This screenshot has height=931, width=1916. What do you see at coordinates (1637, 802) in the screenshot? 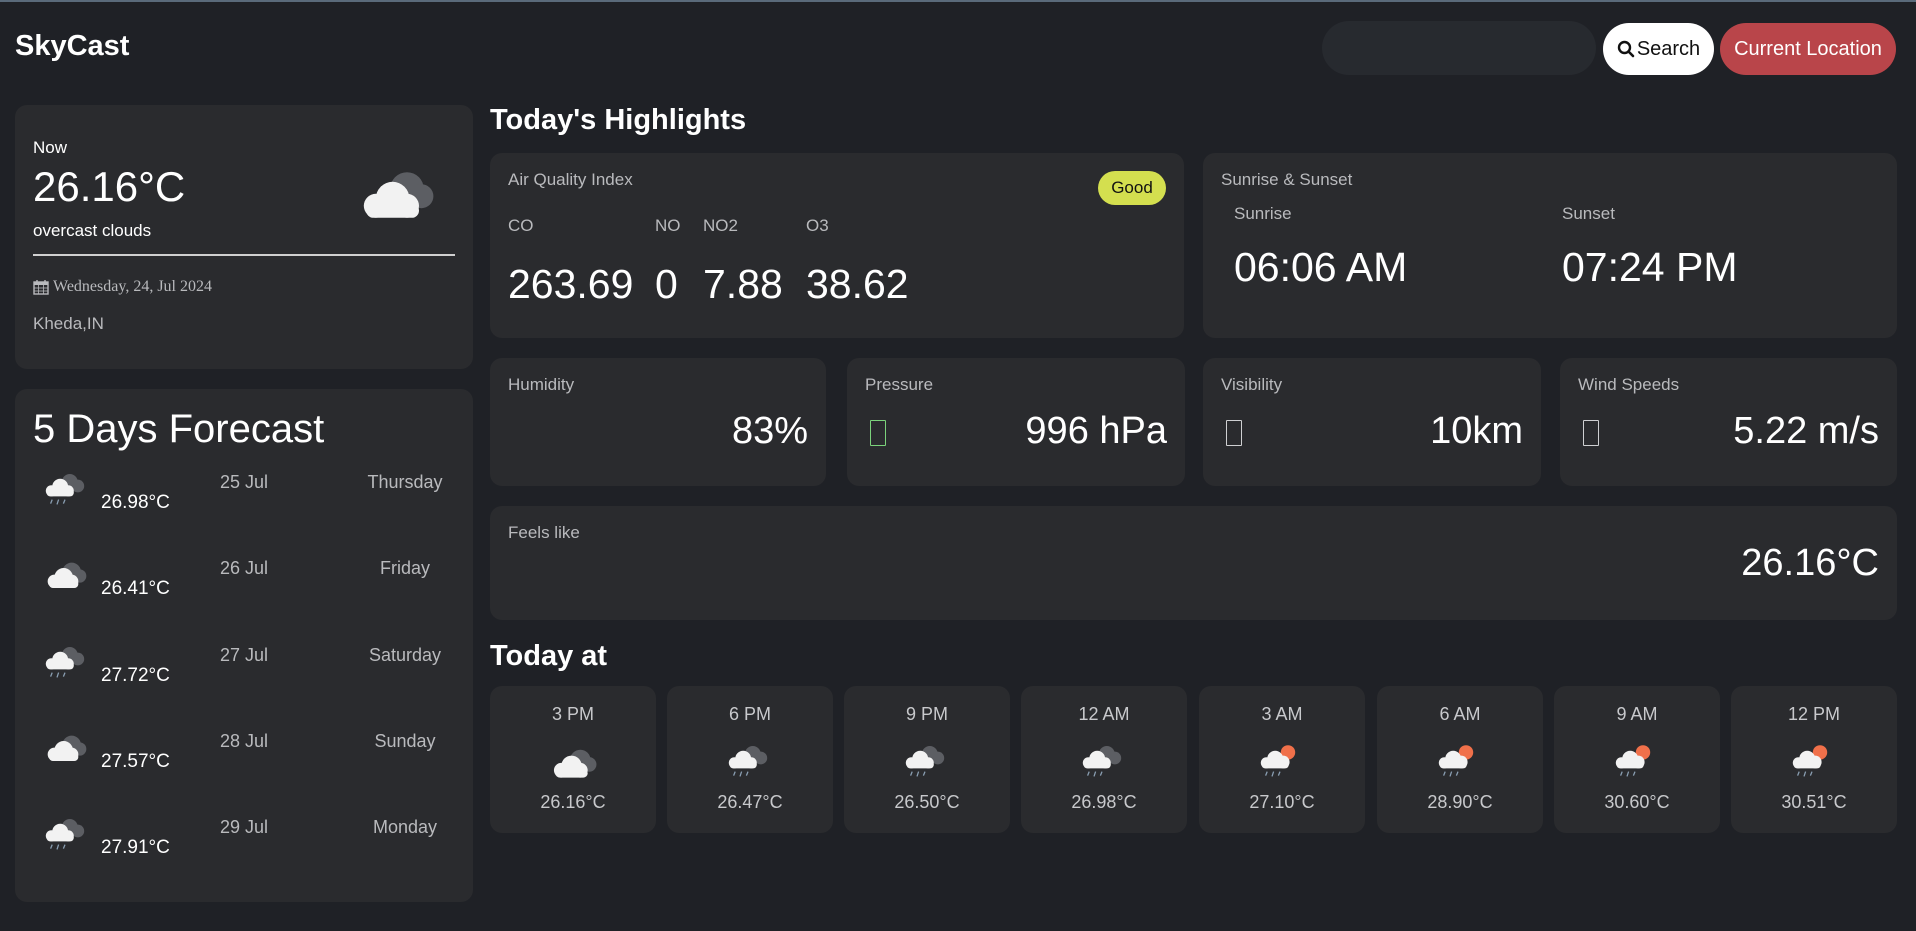
I see `hour-temp: 30.60°C` at bounding box center [1637, 802].